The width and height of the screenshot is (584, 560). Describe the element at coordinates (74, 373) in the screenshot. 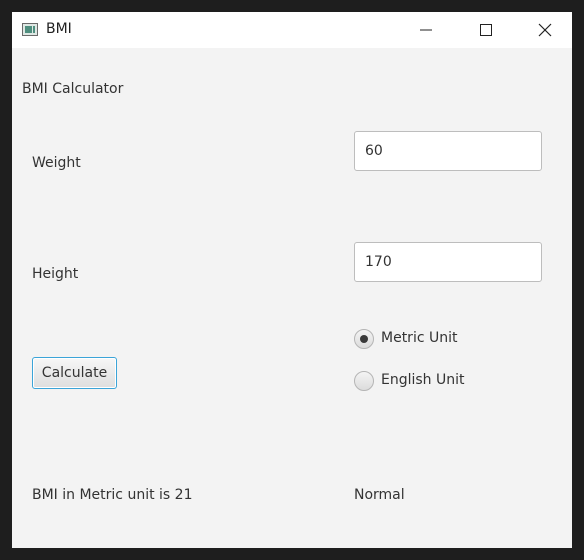

I see `calculate-button: Calculate` at that location.